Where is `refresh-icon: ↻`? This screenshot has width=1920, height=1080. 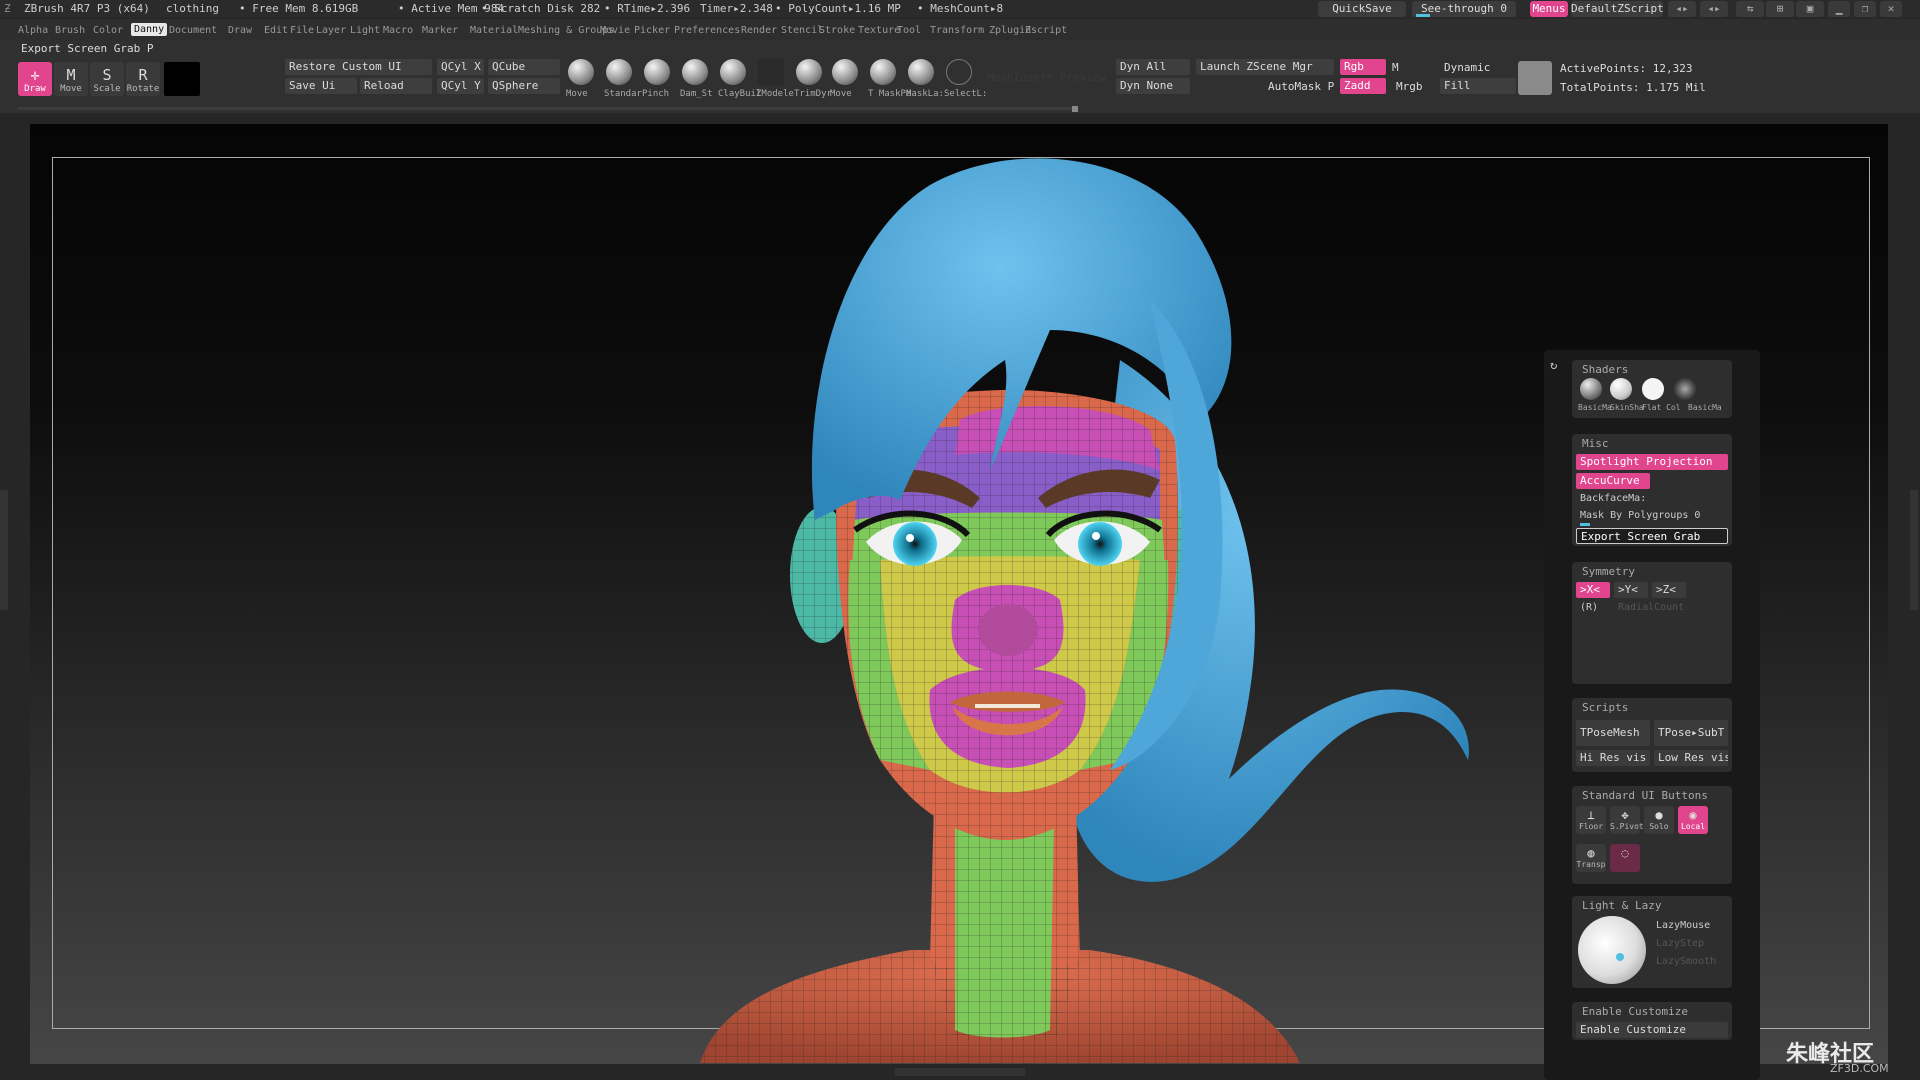 refresh-icon: ↻ is located at coordinates (1553, 365).